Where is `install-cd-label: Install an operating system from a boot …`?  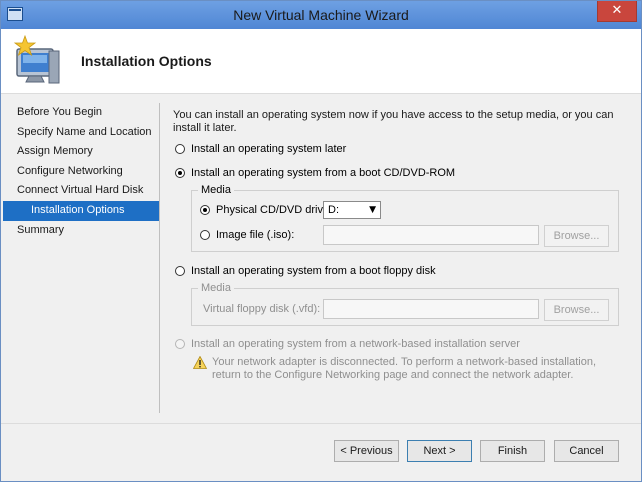 install-cd-label: Install an operating system from a boot … is located at coordinates (323, 173).